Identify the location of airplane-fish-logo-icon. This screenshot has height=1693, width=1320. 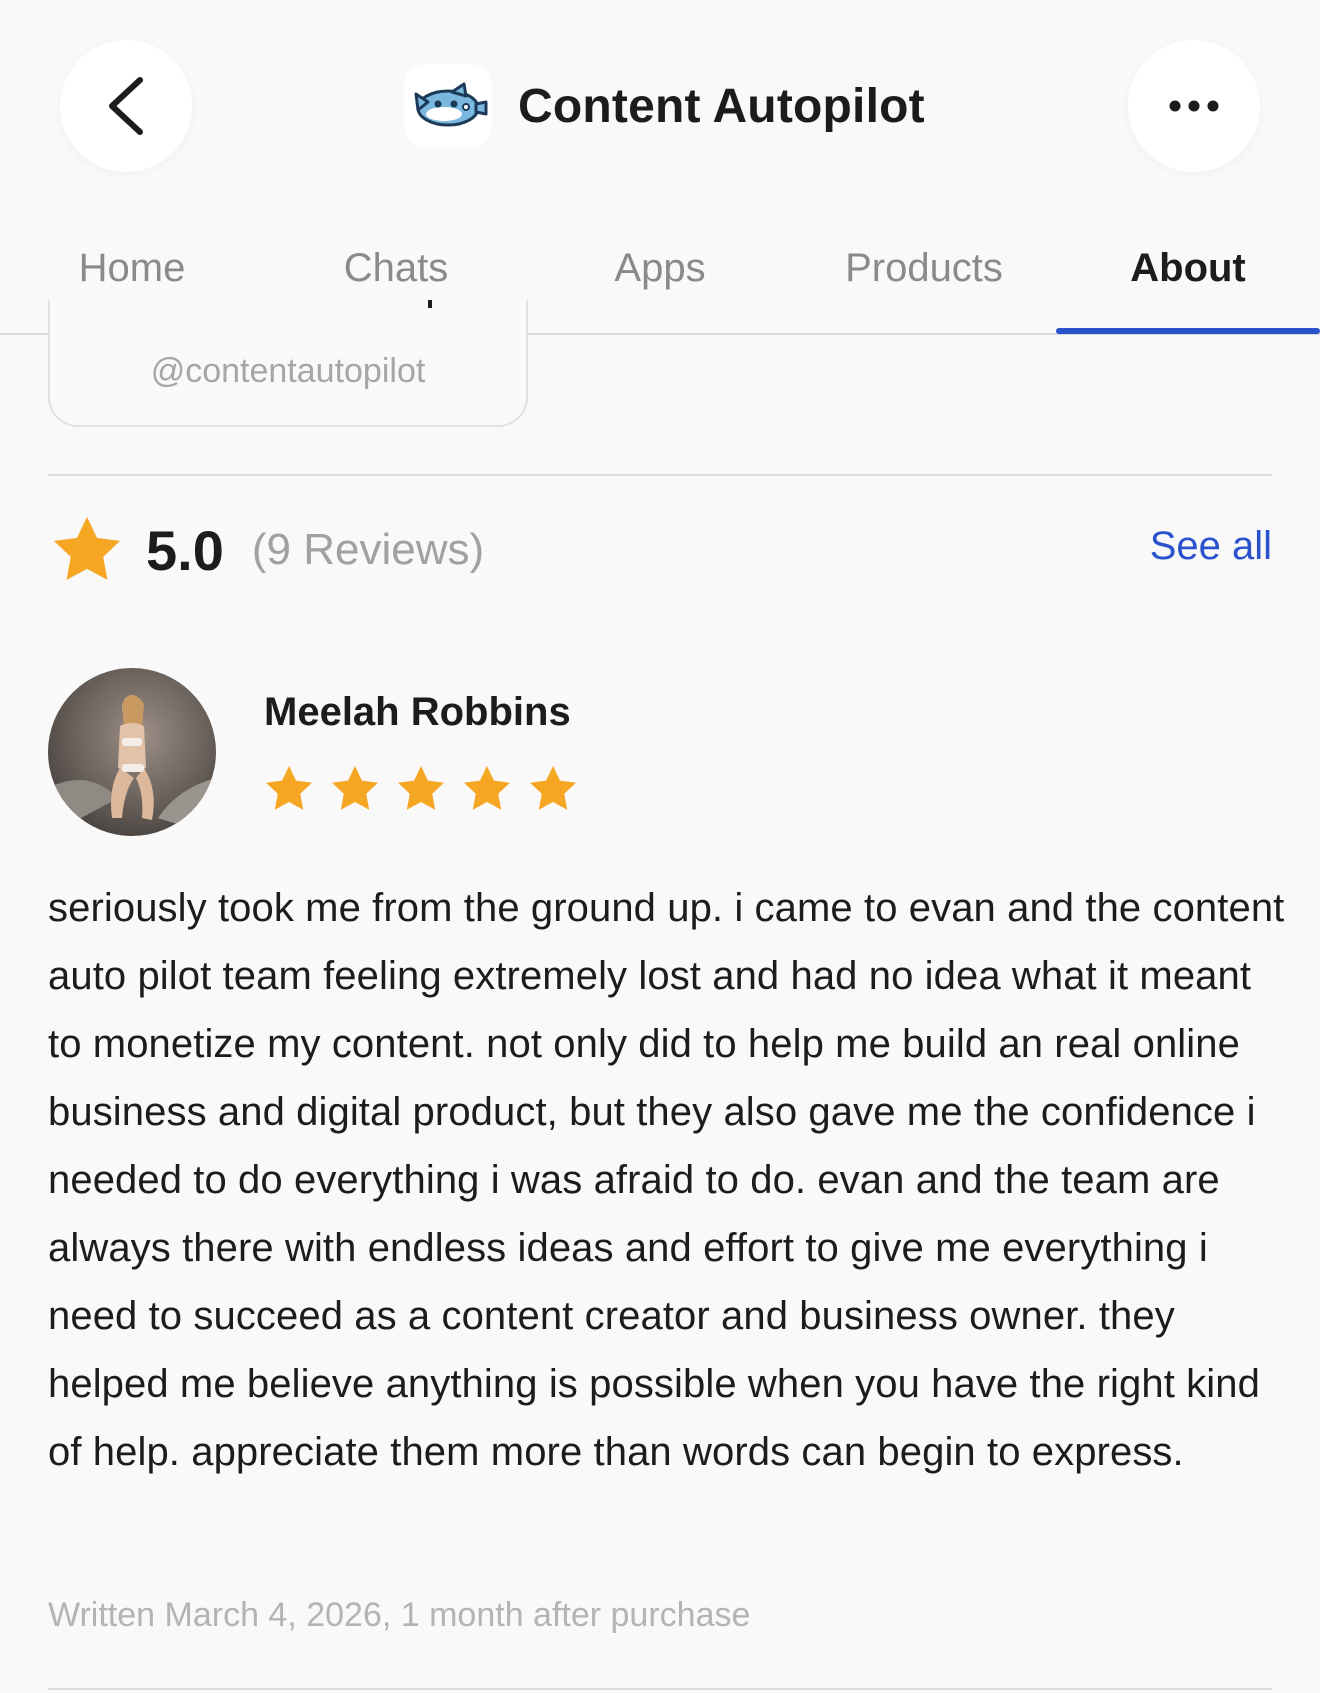
(451, 104).